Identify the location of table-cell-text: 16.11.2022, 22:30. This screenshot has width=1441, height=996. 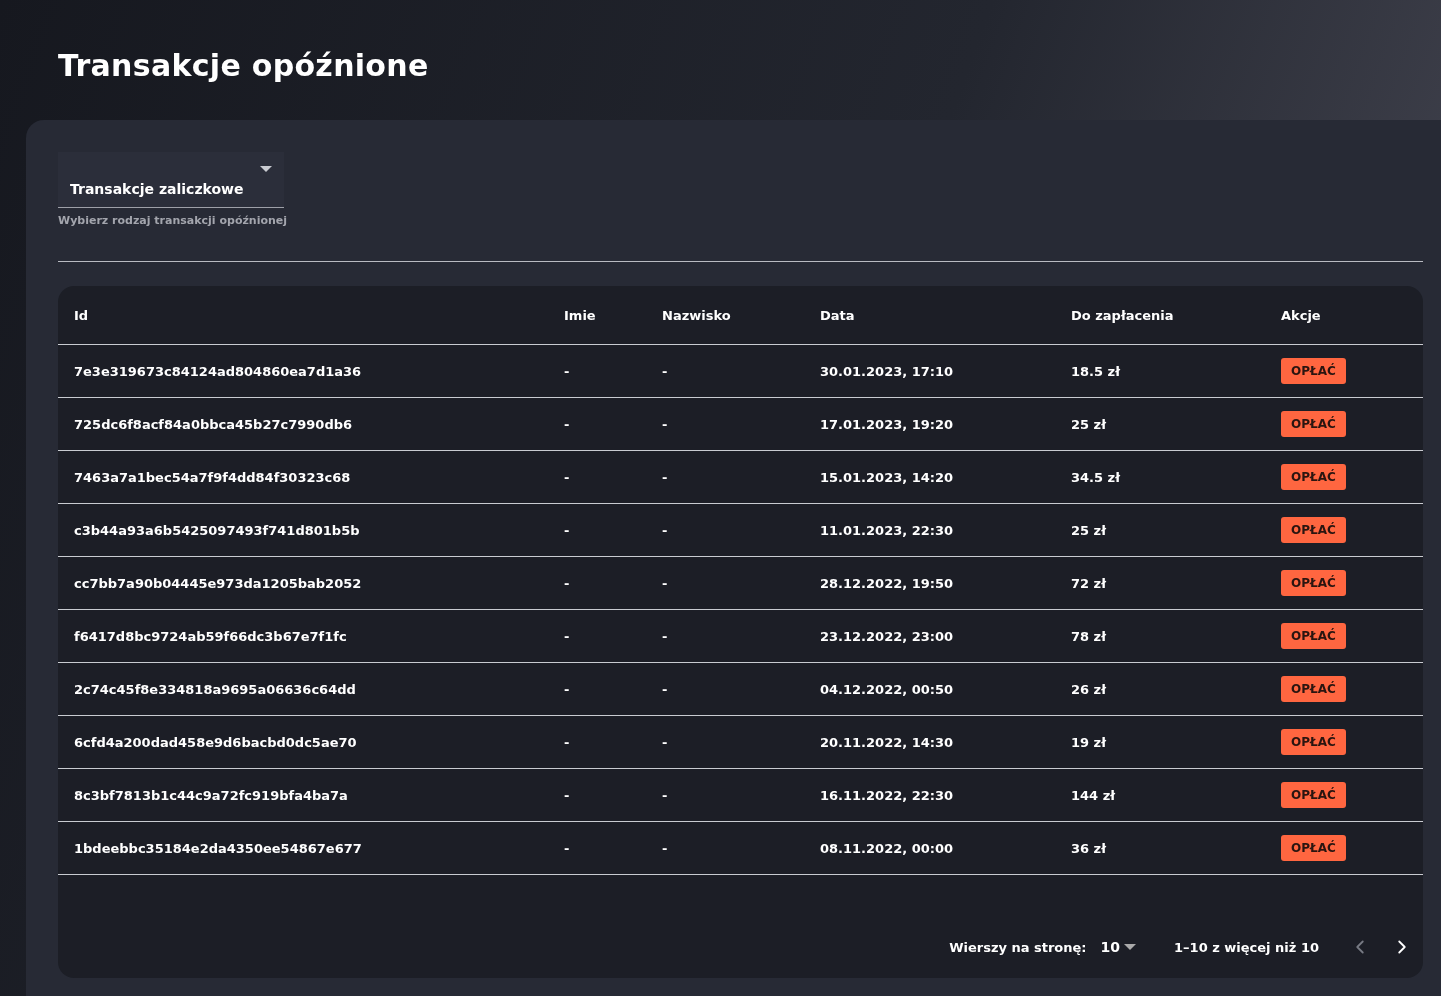
(887, 795).